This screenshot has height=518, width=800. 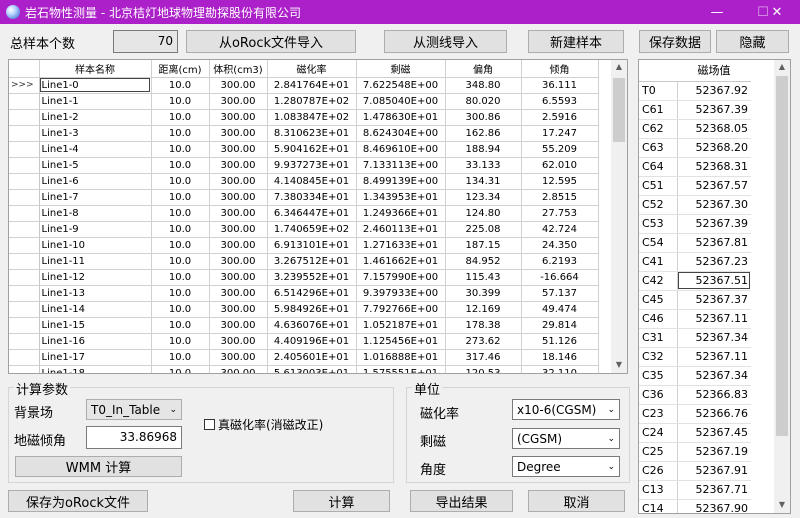 What do you see at coordinates (95, 369) in the screenshot?
I see `sample-name-cell: Line1-18` at bounding box center [95, 369].